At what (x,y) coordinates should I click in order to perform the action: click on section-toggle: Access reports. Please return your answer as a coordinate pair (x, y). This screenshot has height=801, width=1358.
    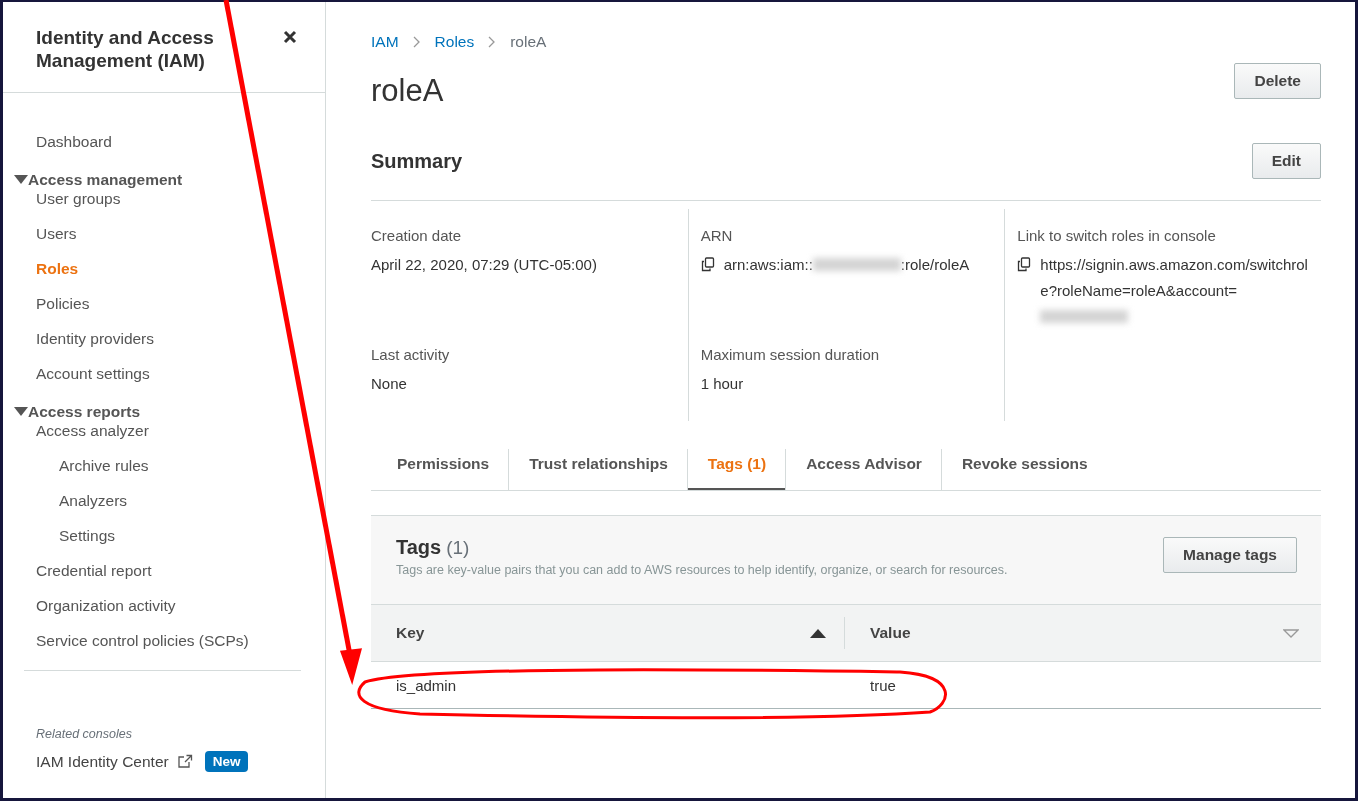
    Looking at the image, I should click on (77, 407).